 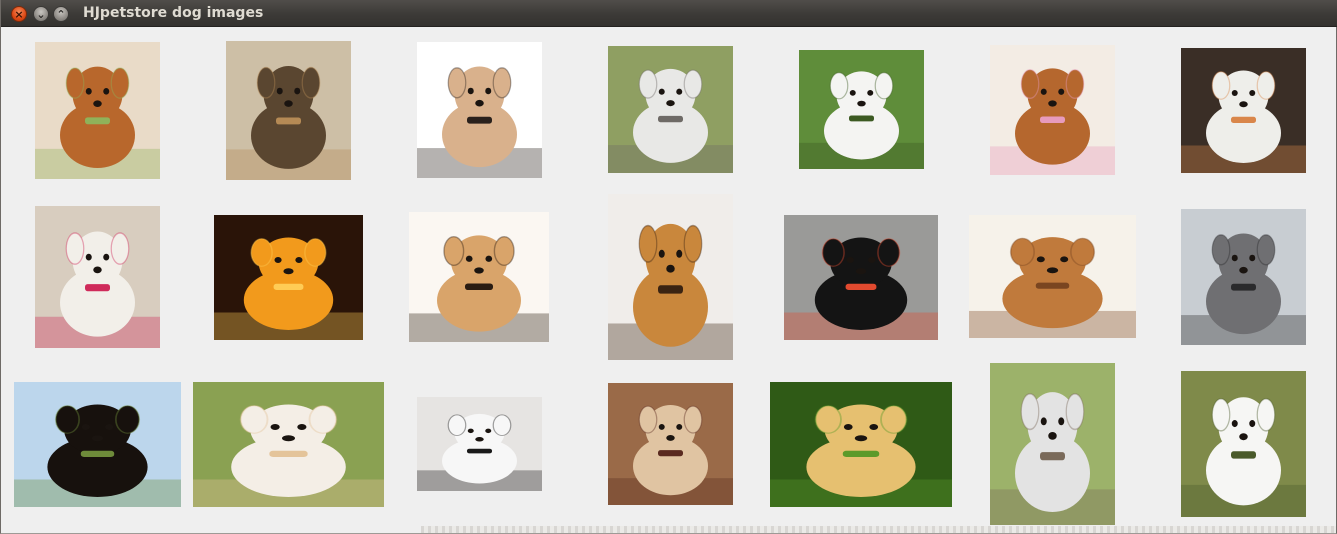 I want to click on minimize-window-button: ⌄, so click(x=41, y=14).